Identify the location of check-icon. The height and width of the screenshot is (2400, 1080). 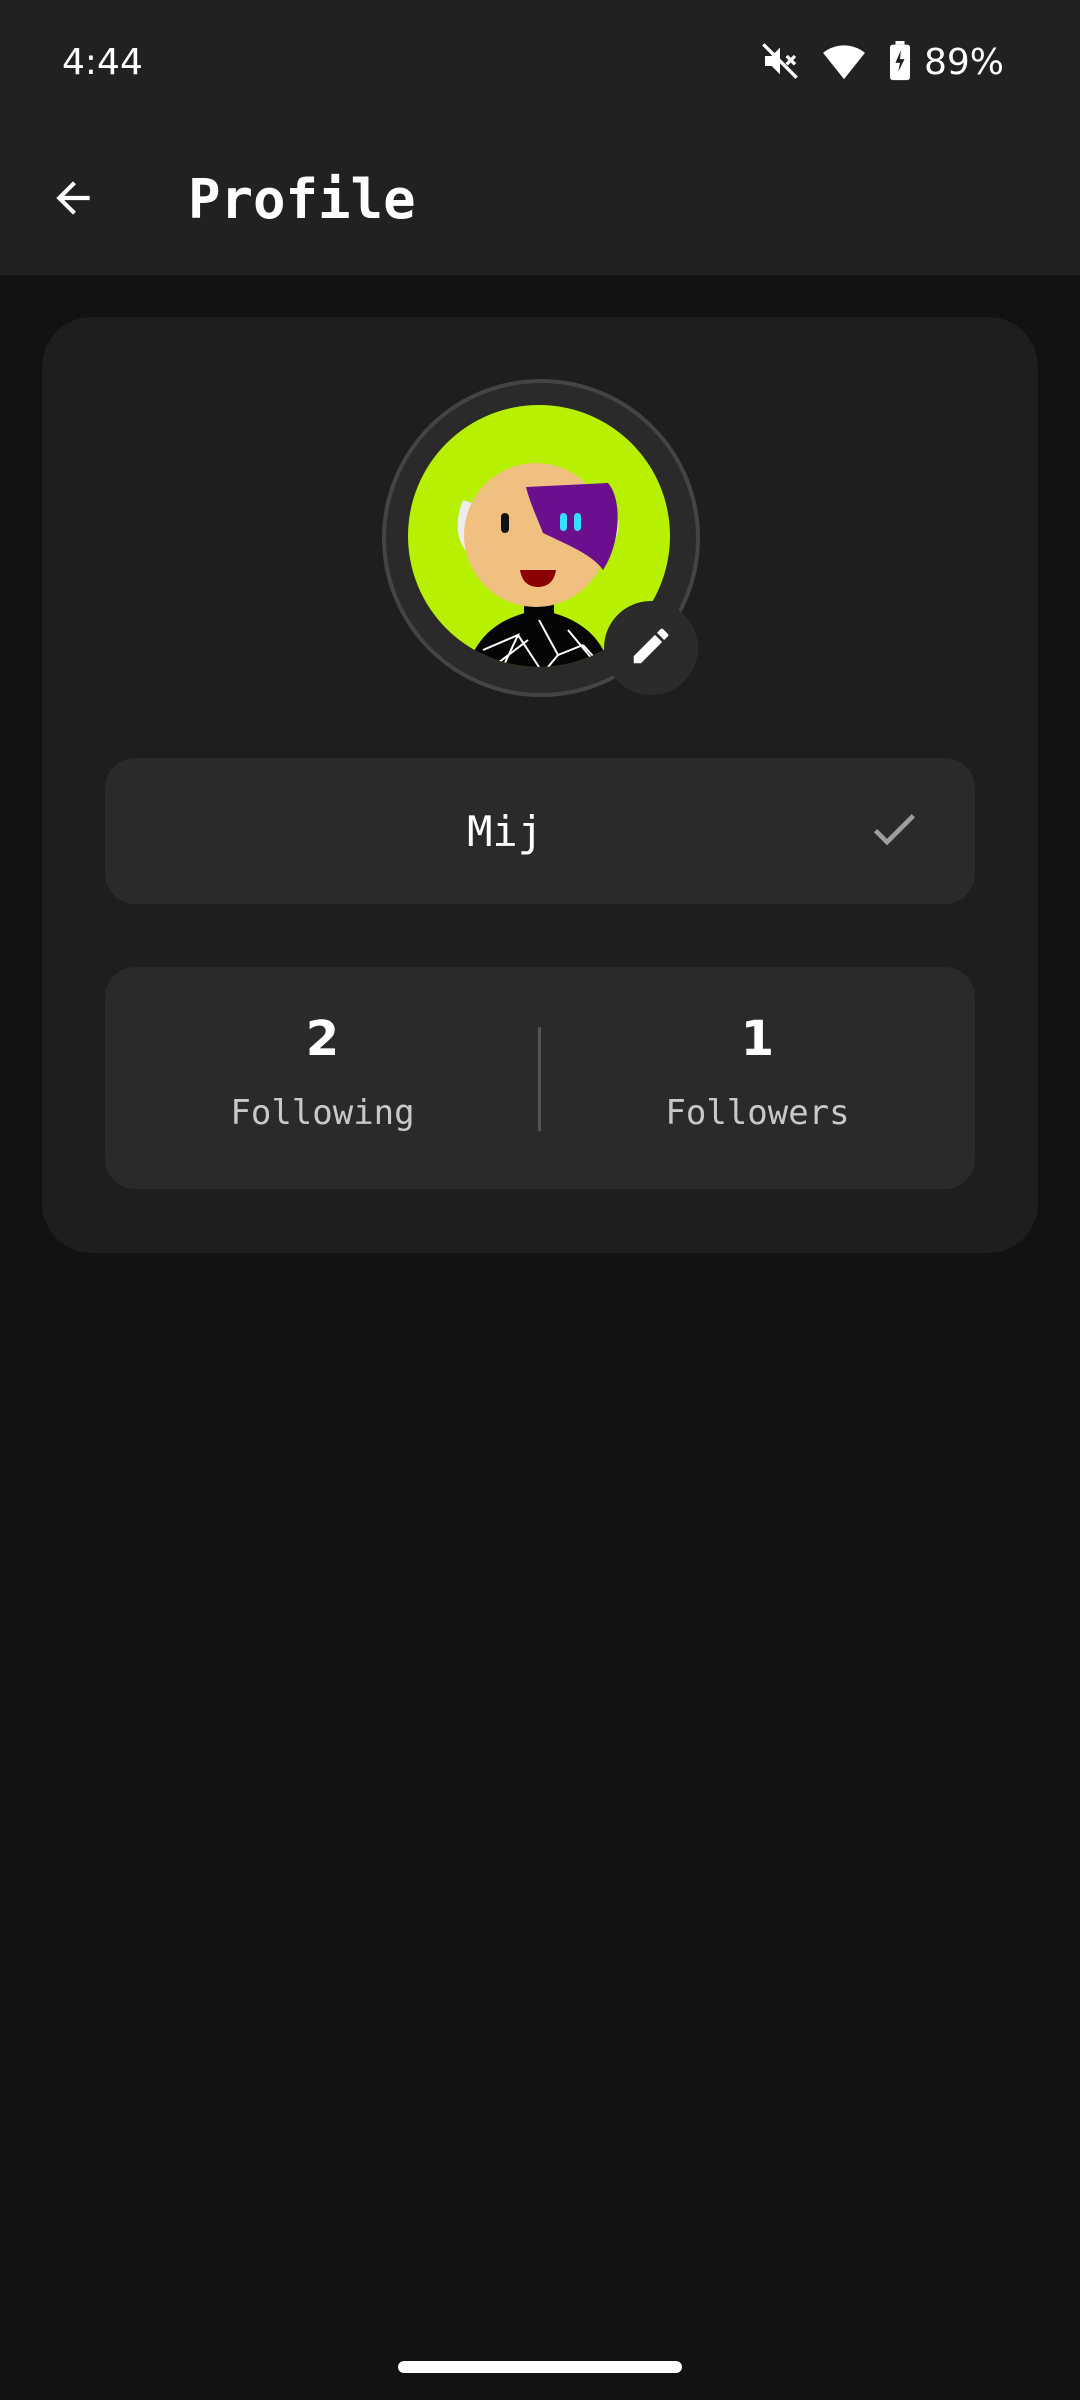
(894, 831).